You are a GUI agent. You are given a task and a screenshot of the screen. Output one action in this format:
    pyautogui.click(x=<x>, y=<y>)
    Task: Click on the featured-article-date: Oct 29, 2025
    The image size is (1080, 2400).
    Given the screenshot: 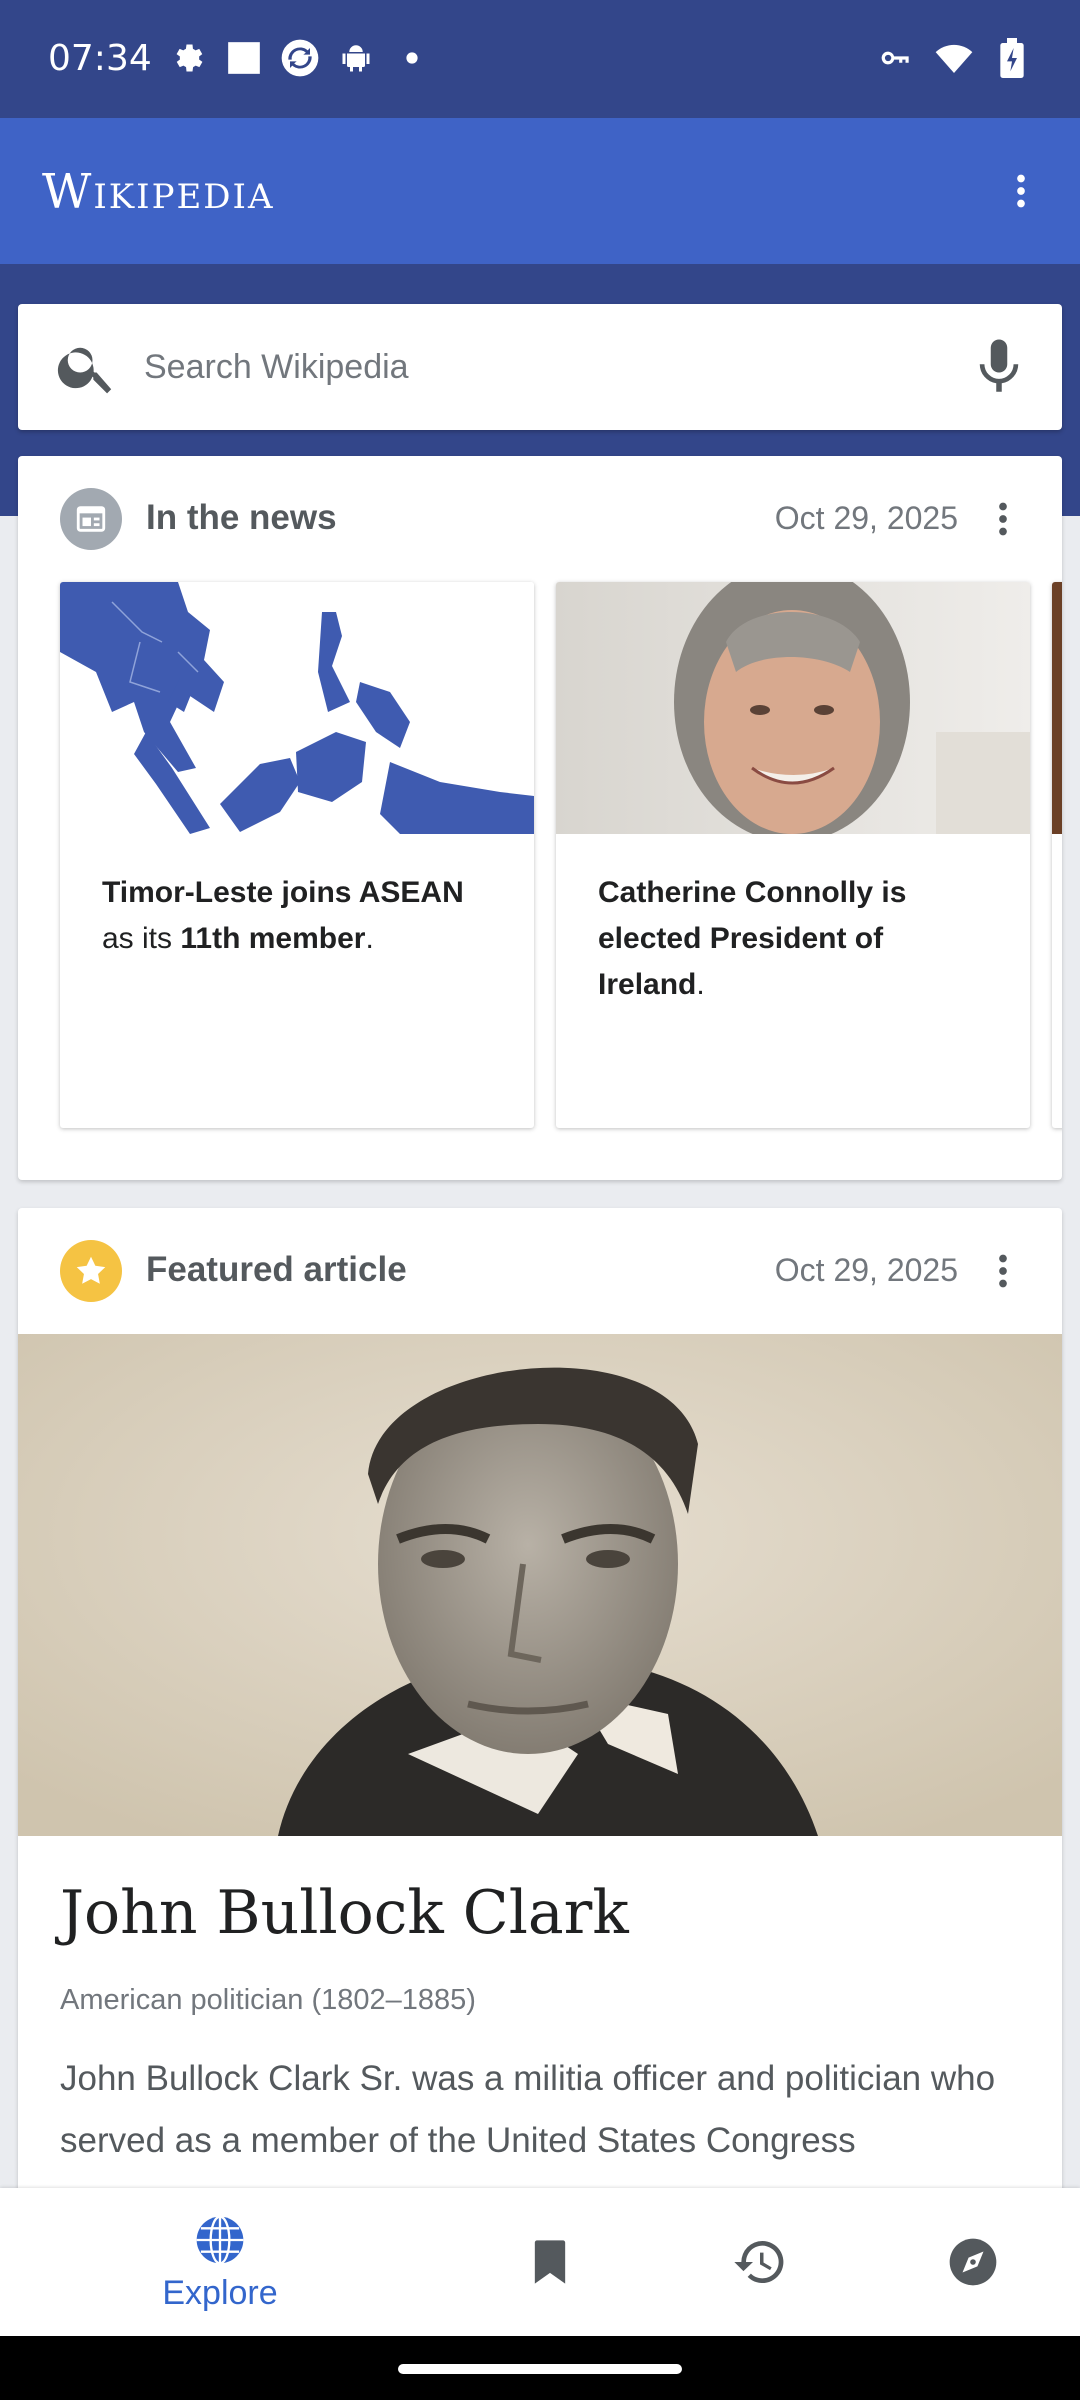 What is the action you would take?
    pyautogui.click(x=866, y=1270)
    